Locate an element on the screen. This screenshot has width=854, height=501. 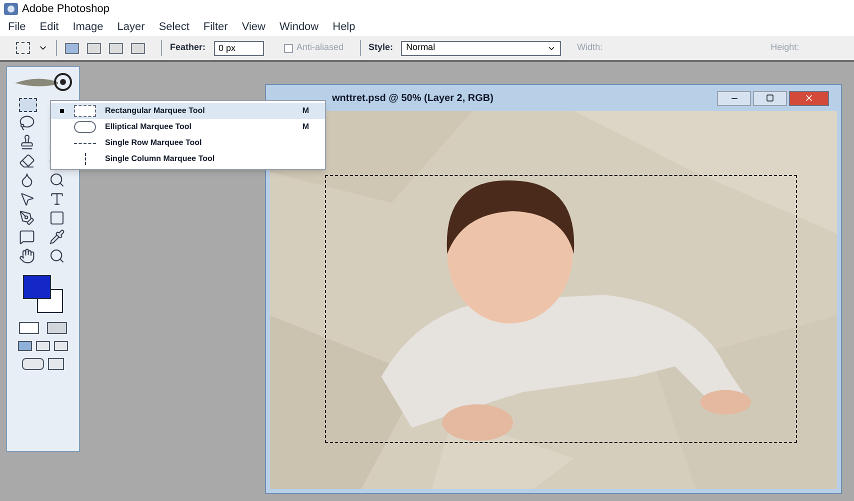
width-label: Width: is located at coordinates (590, 47).